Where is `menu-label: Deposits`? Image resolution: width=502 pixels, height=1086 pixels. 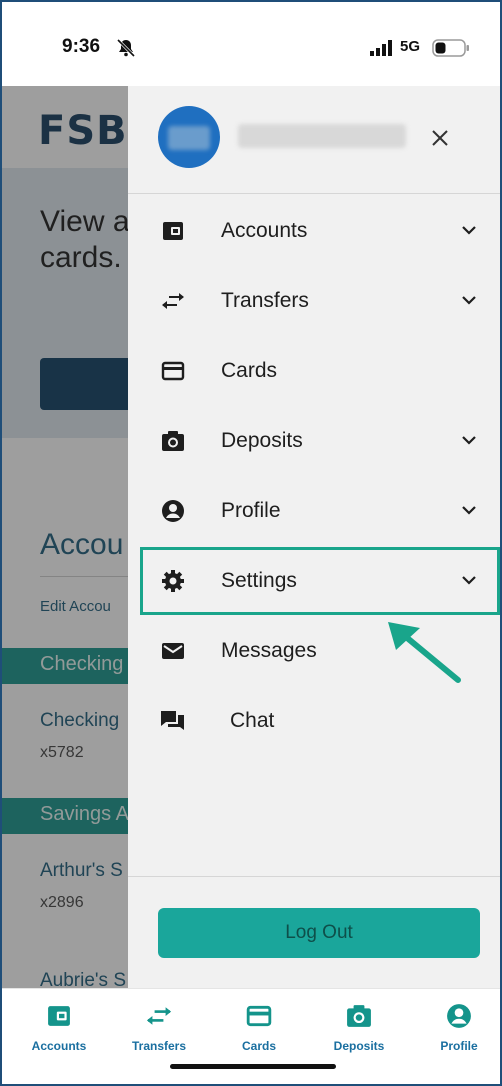 menu-label: Deposits is located at coordinates (262, 440).